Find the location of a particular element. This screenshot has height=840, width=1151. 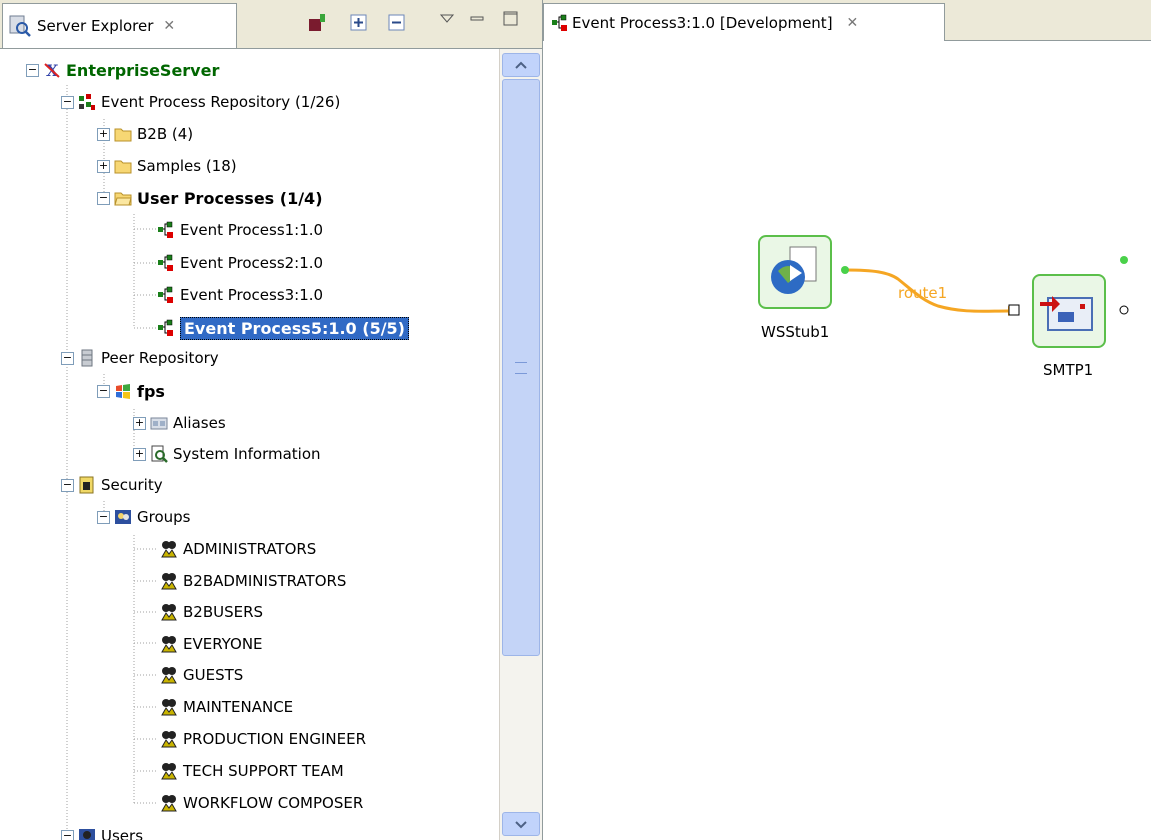

group-item: TECH SUPPORT TEAM is located at coordinates (252, 771).